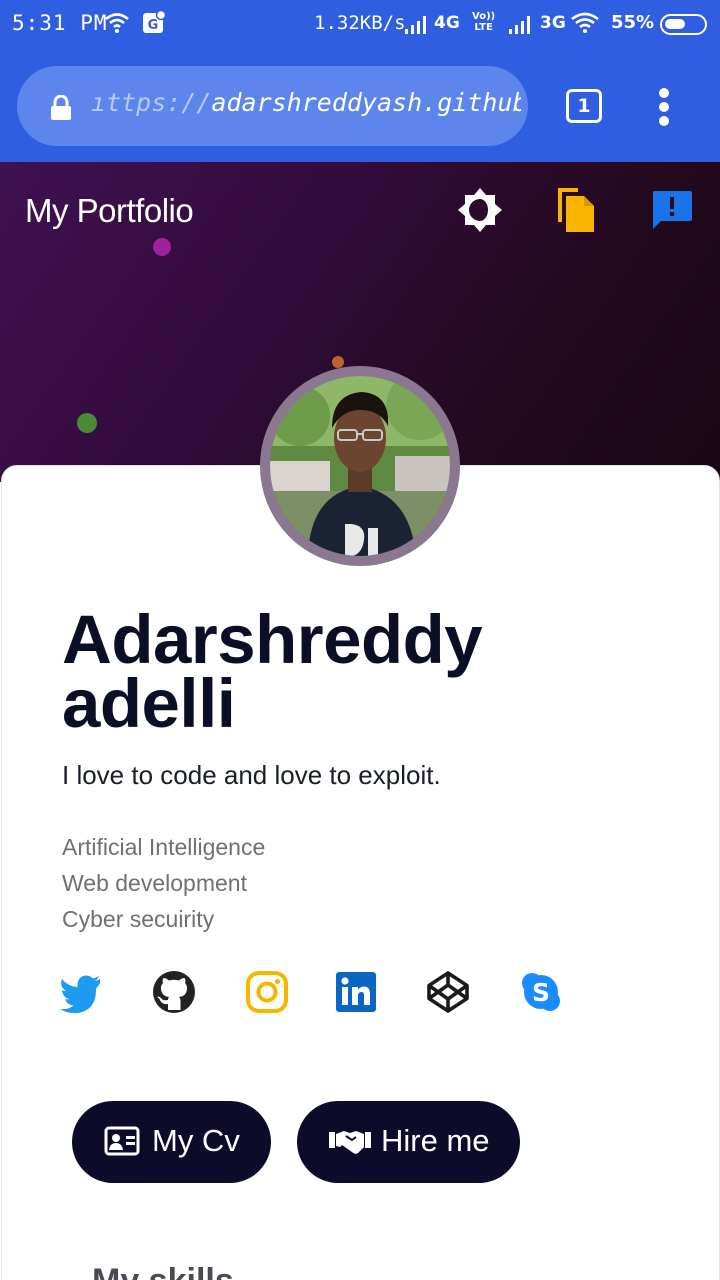  Describe the element at coordinates (306, 102) in the screenshot. I see `url-text: ıttps://adarshreddyash.github.io` at that location.